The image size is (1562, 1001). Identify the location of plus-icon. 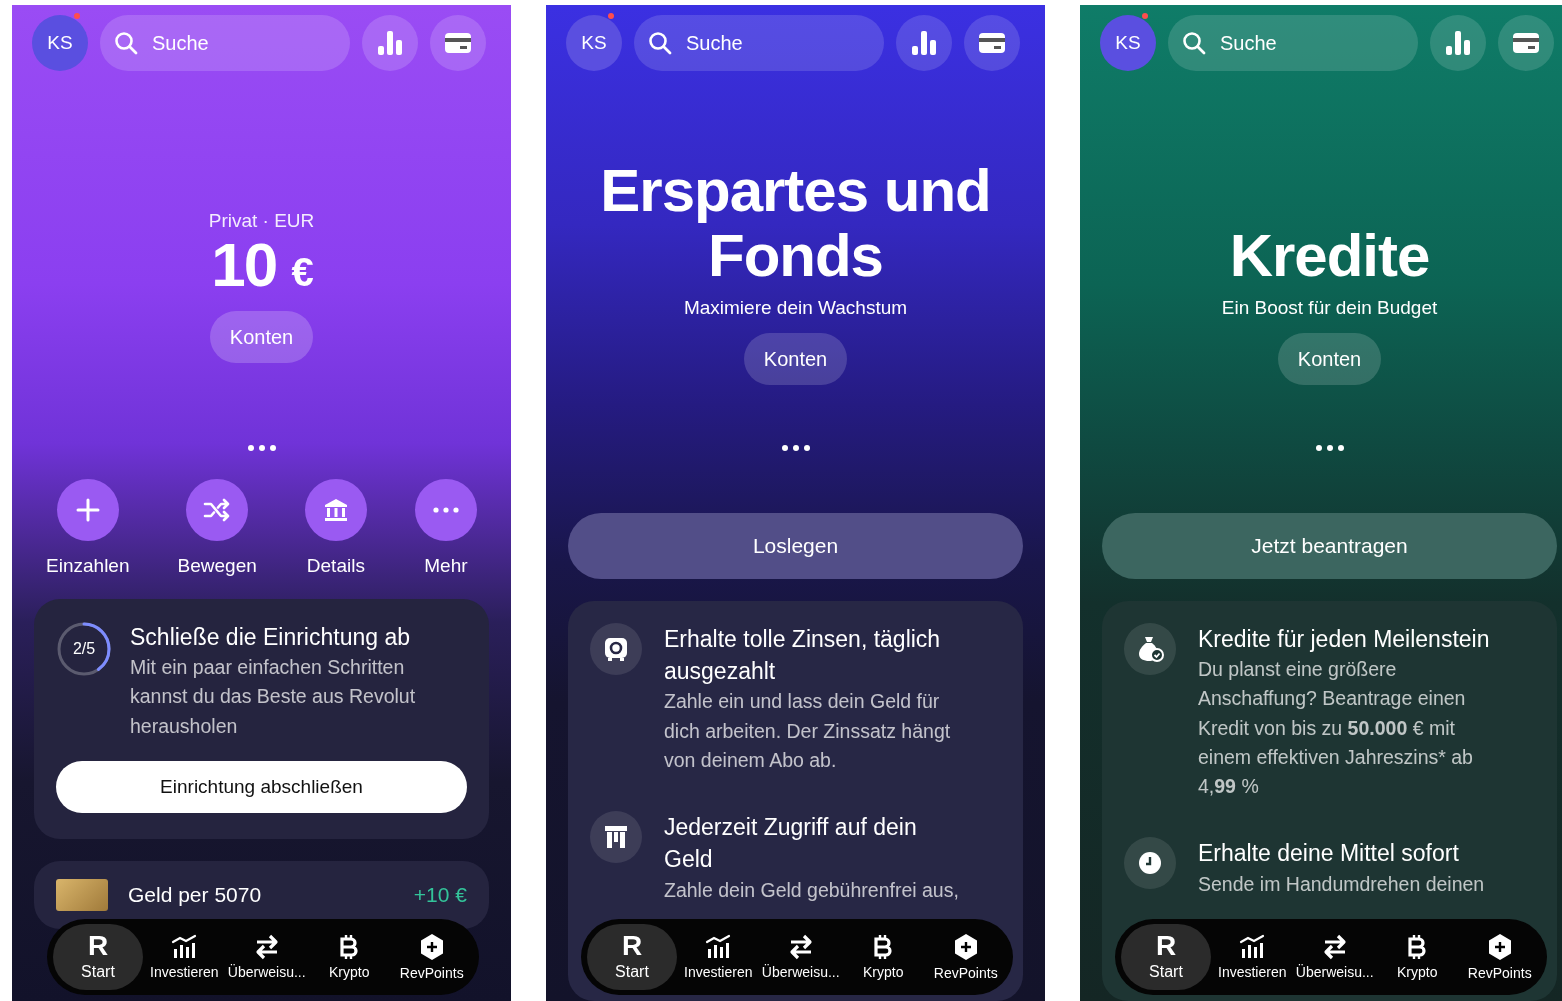
(87, 510).